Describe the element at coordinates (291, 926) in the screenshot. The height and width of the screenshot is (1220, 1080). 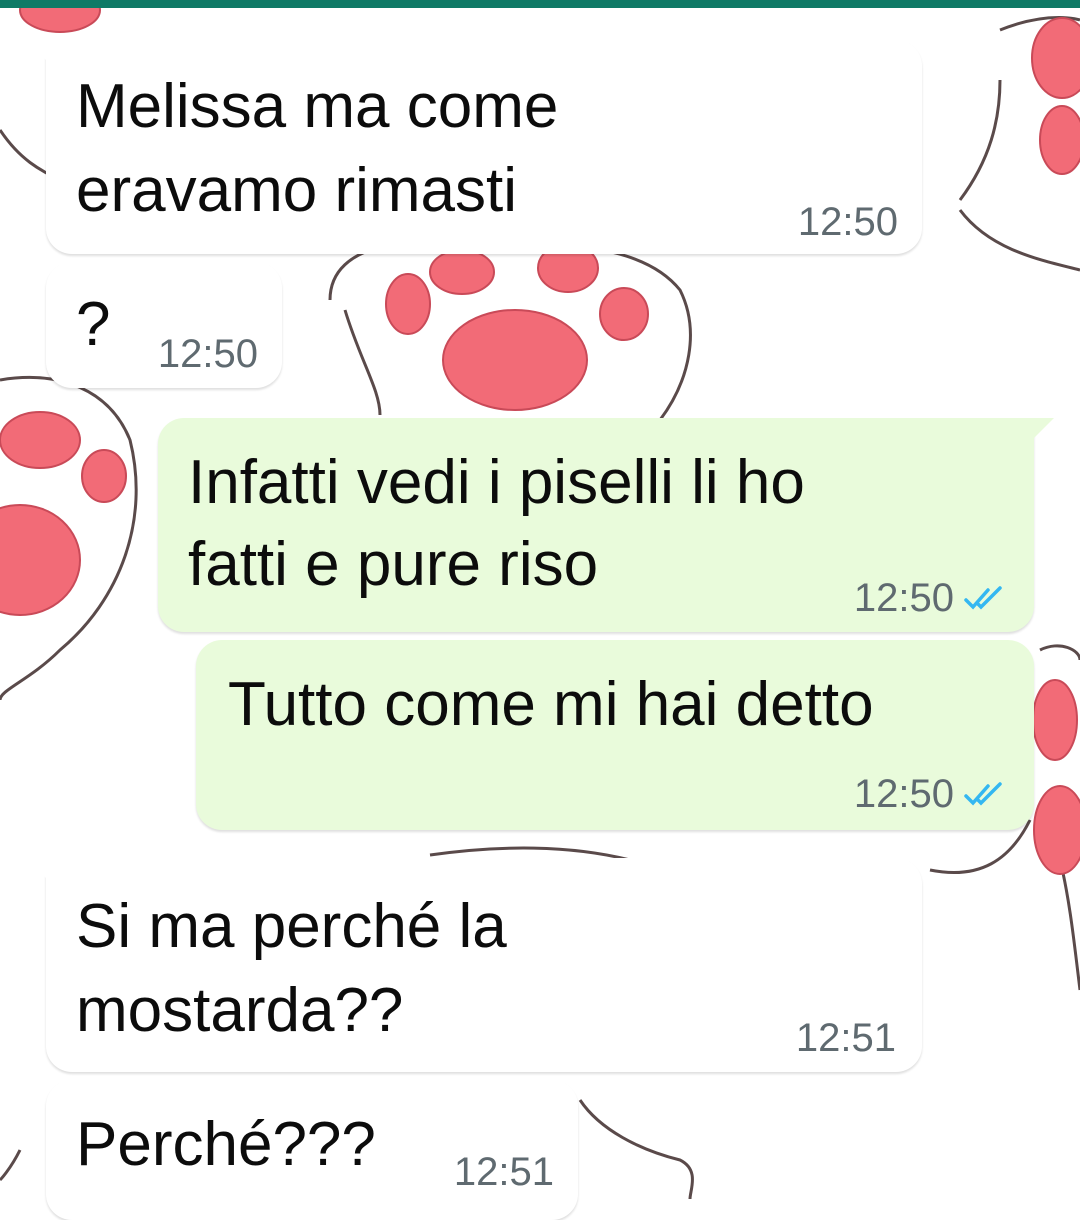
I see `message-text-line: Si ma perché la` at that location.